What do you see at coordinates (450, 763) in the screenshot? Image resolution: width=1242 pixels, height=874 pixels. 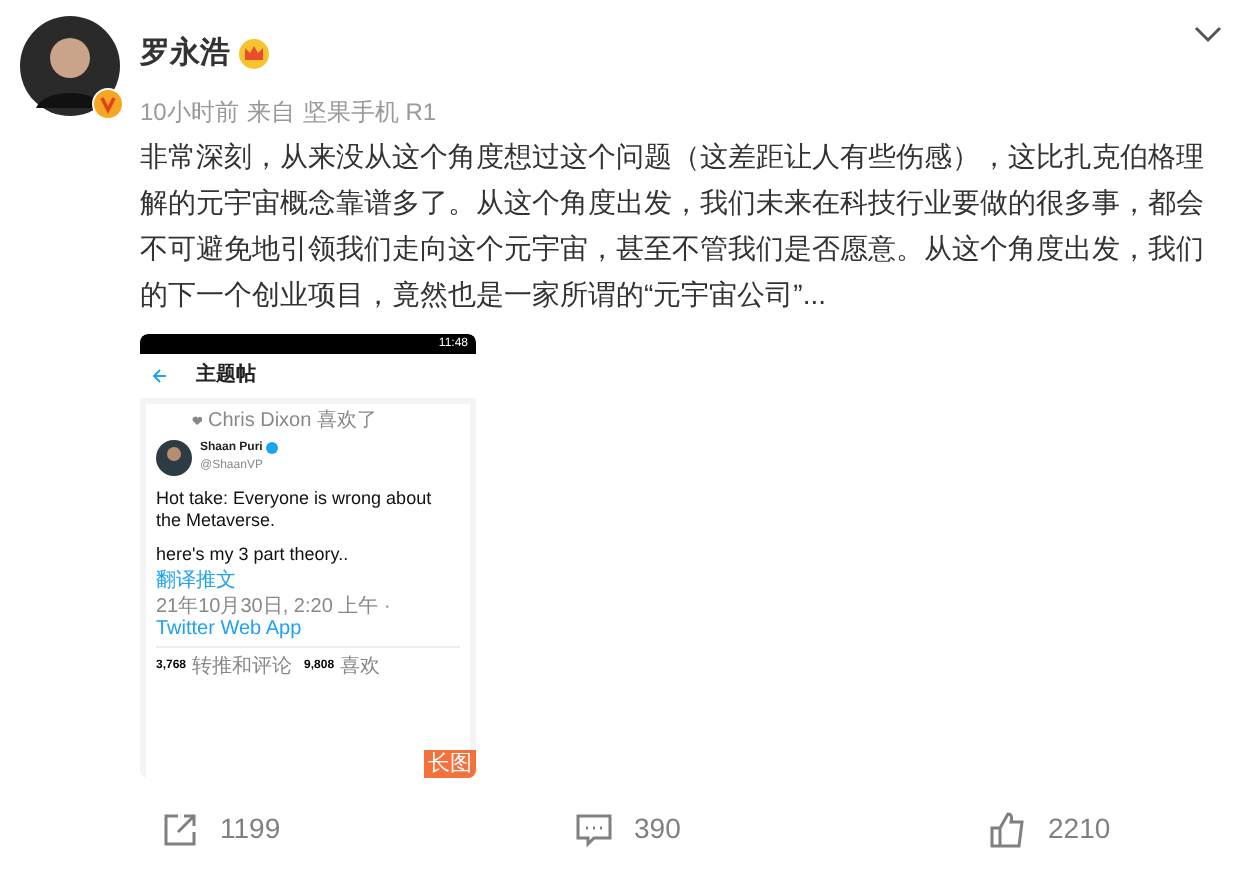 I see `long-image-badge: 长图` at bounding box center [450, 763].